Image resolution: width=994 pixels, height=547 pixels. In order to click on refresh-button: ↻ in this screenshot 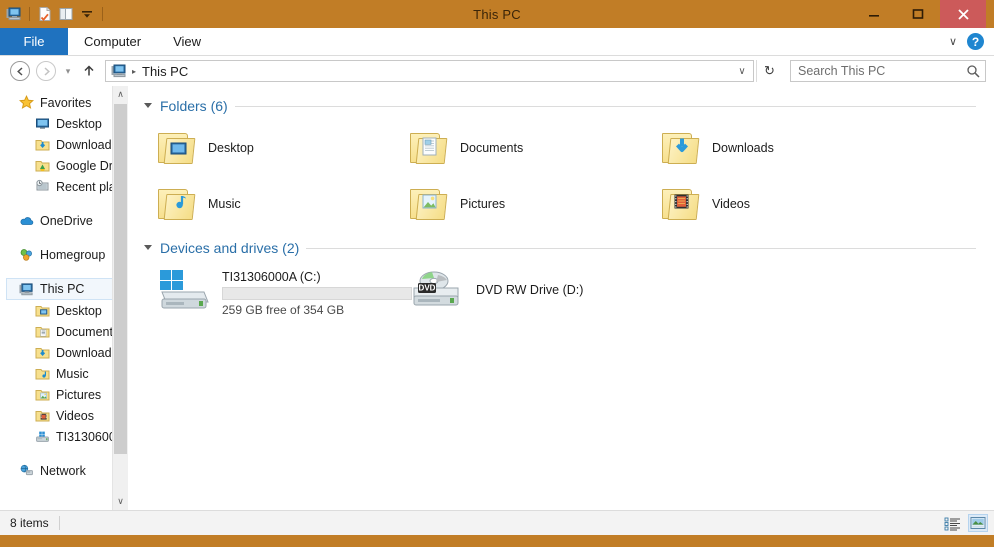, I will do `click(769, 71)`.